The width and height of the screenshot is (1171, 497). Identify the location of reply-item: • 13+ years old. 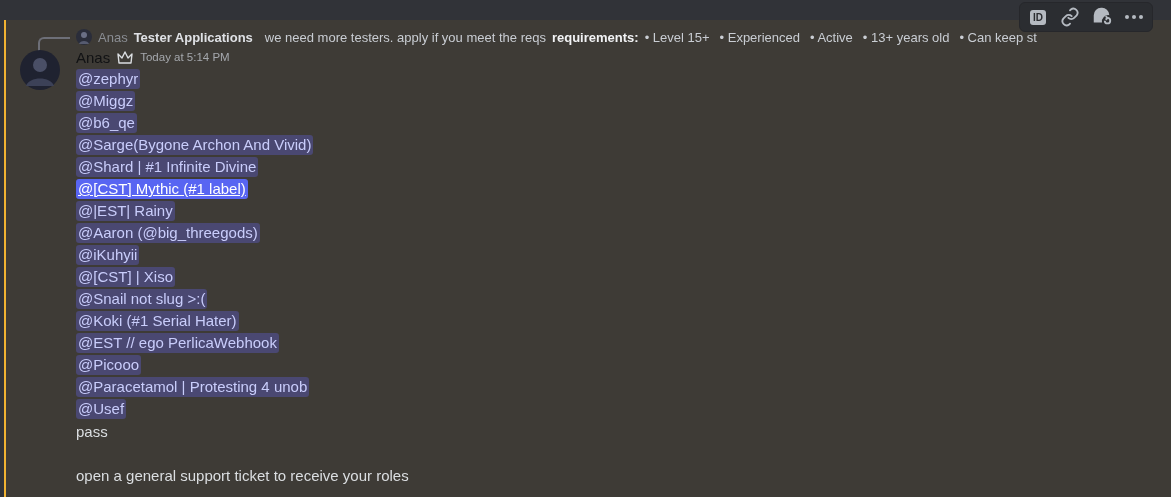
(906, 37).